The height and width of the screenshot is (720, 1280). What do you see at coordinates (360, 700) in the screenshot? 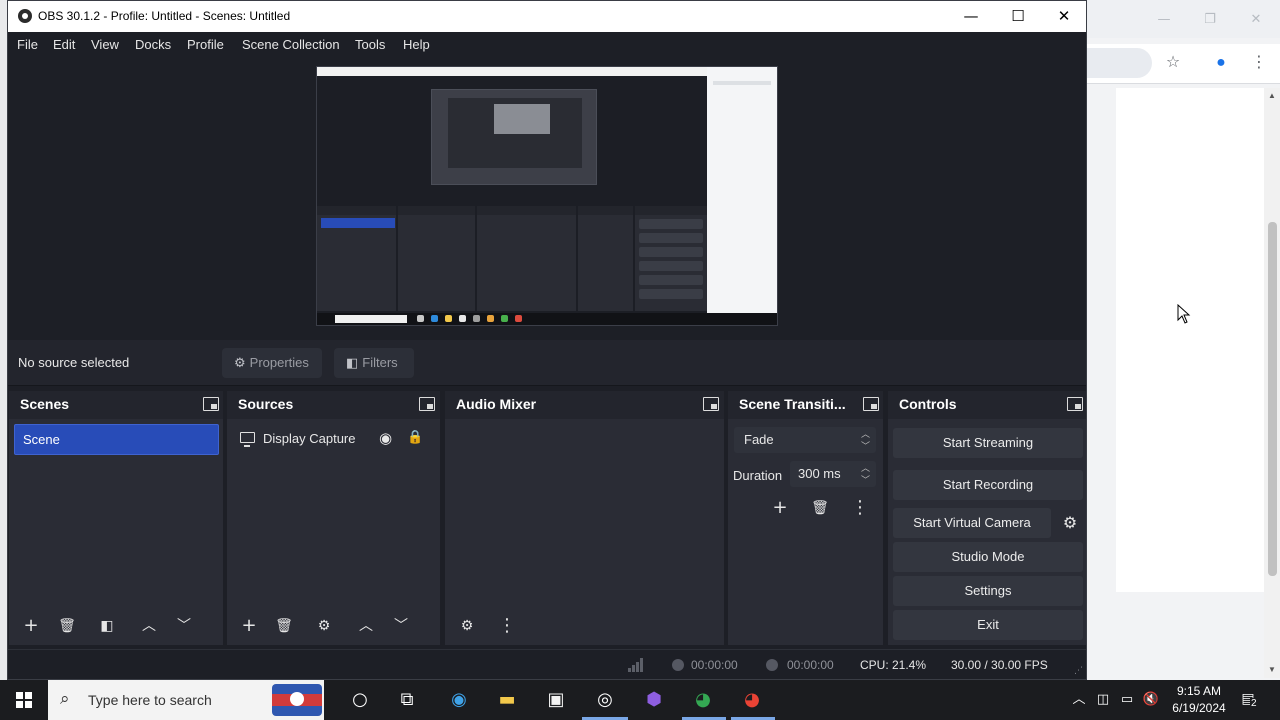
I see `cortana-icon: ○` at bounding box center [360, 700].